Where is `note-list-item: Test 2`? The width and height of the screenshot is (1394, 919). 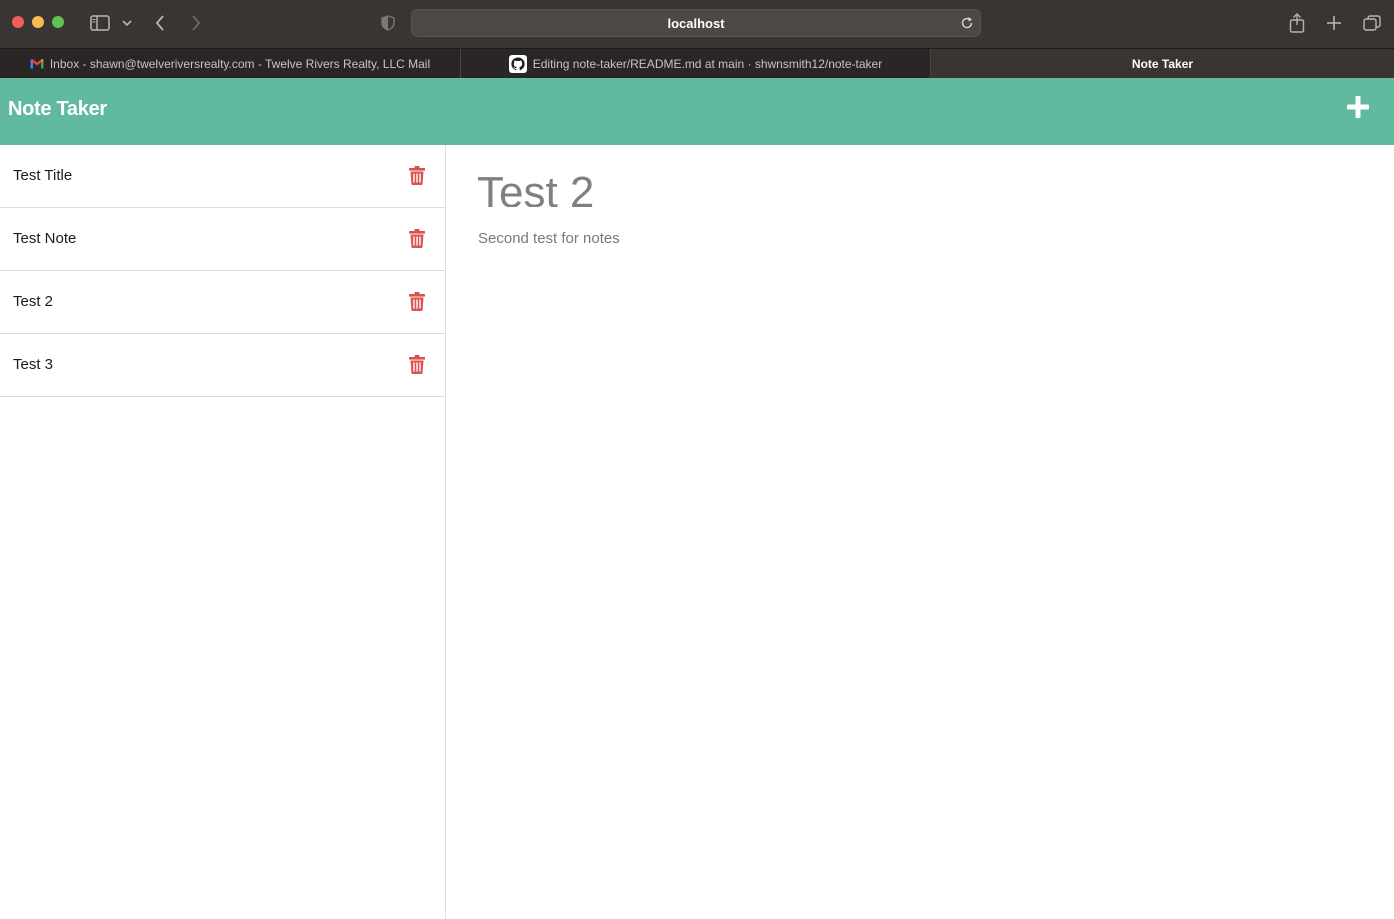 note-list-item: Test 2 is located at coordinates (222, 302).